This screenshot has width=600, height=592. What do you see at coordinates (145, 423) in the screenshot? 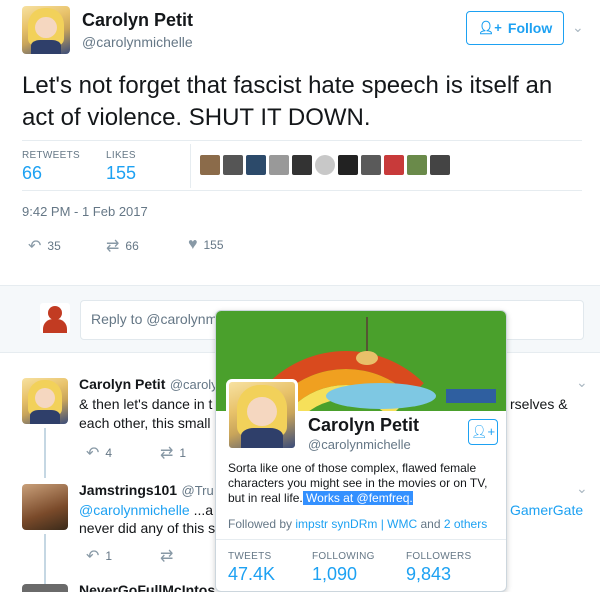
I see `reply-text: each other, this small` at bounding box center [145, 423].